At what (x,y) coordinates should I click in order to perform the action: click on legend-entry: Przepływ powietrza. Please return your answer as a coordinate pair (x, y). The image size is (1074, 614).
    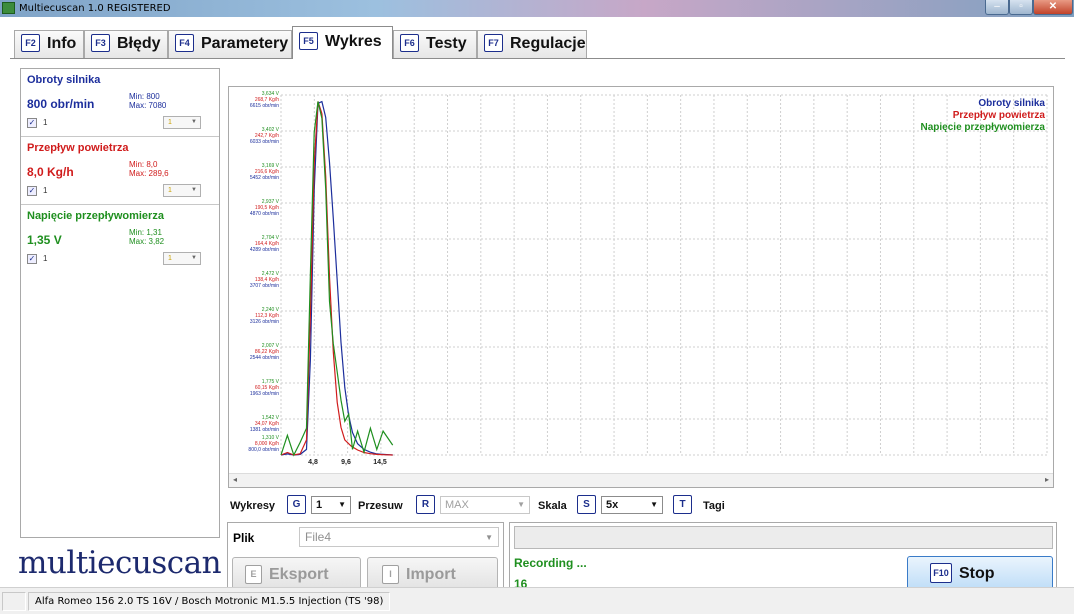
    Looking at the image, I should click on (998, 115).